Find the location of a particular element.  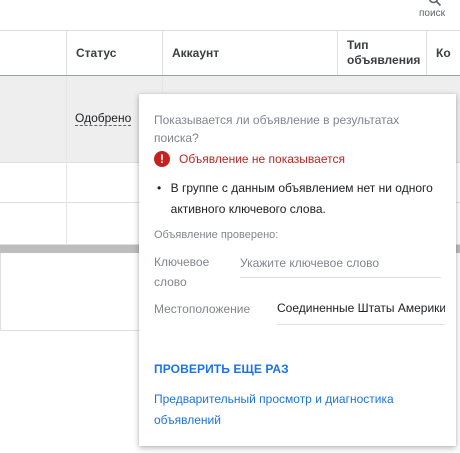

location-label: Местоположение is located at coordinates (202, 309).